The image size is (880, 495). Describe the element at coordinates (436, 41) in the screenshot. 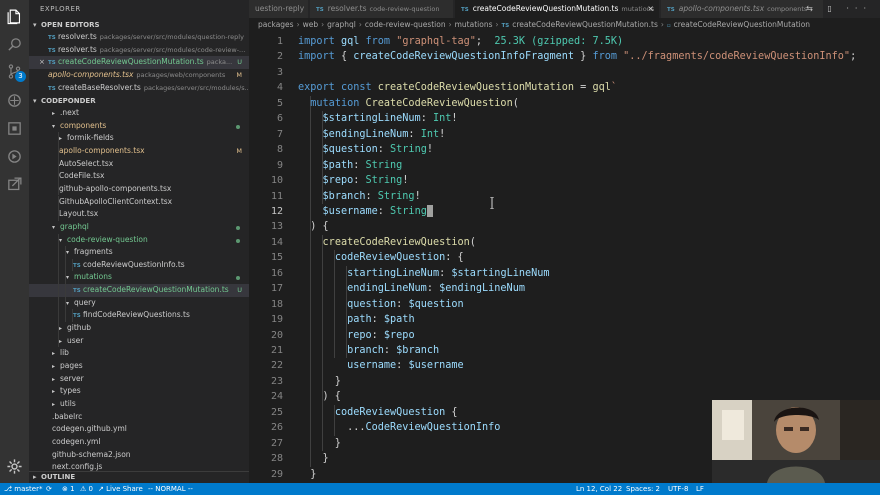

I see `code-token: "graphql-tag"` at that location.